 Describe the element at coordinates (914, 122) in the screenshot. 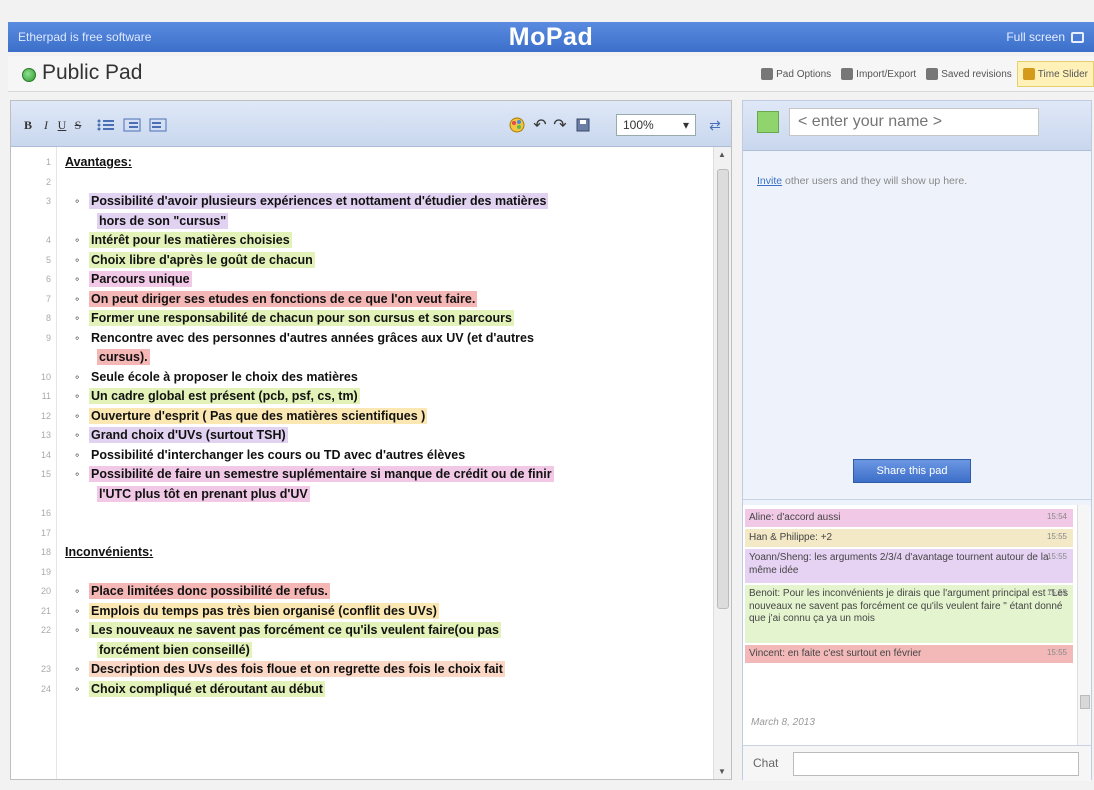

I see `username-input` at that location.